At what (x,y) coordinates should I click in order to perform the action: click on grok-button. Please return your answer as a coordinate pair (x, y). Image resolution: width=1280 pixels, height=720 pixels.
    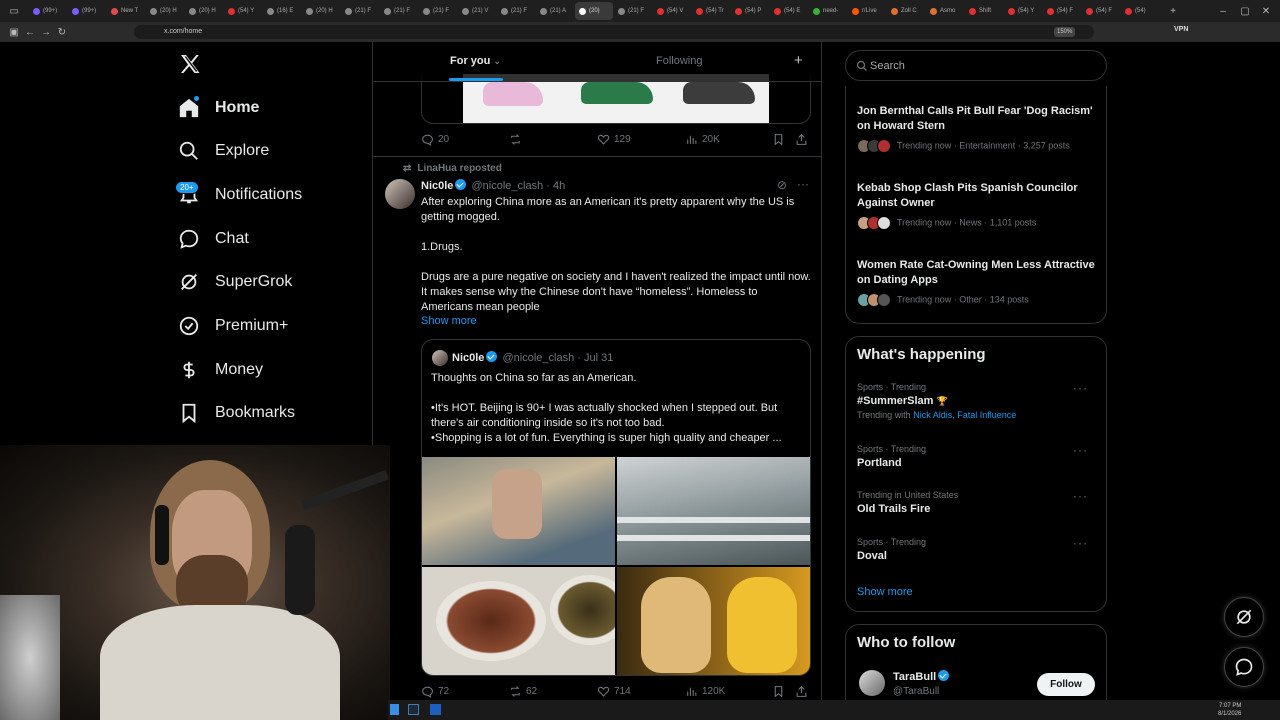
    Looking at the image, I should click on (1244, 617).